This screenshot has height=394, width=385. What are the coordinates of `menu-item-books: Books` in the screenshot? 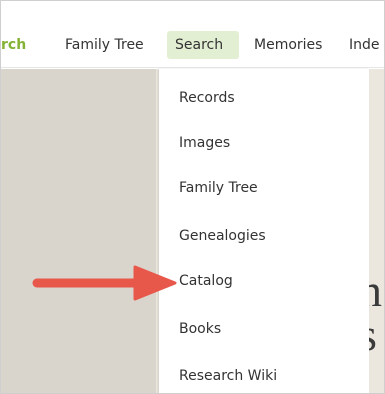 It's located at (200, 329).